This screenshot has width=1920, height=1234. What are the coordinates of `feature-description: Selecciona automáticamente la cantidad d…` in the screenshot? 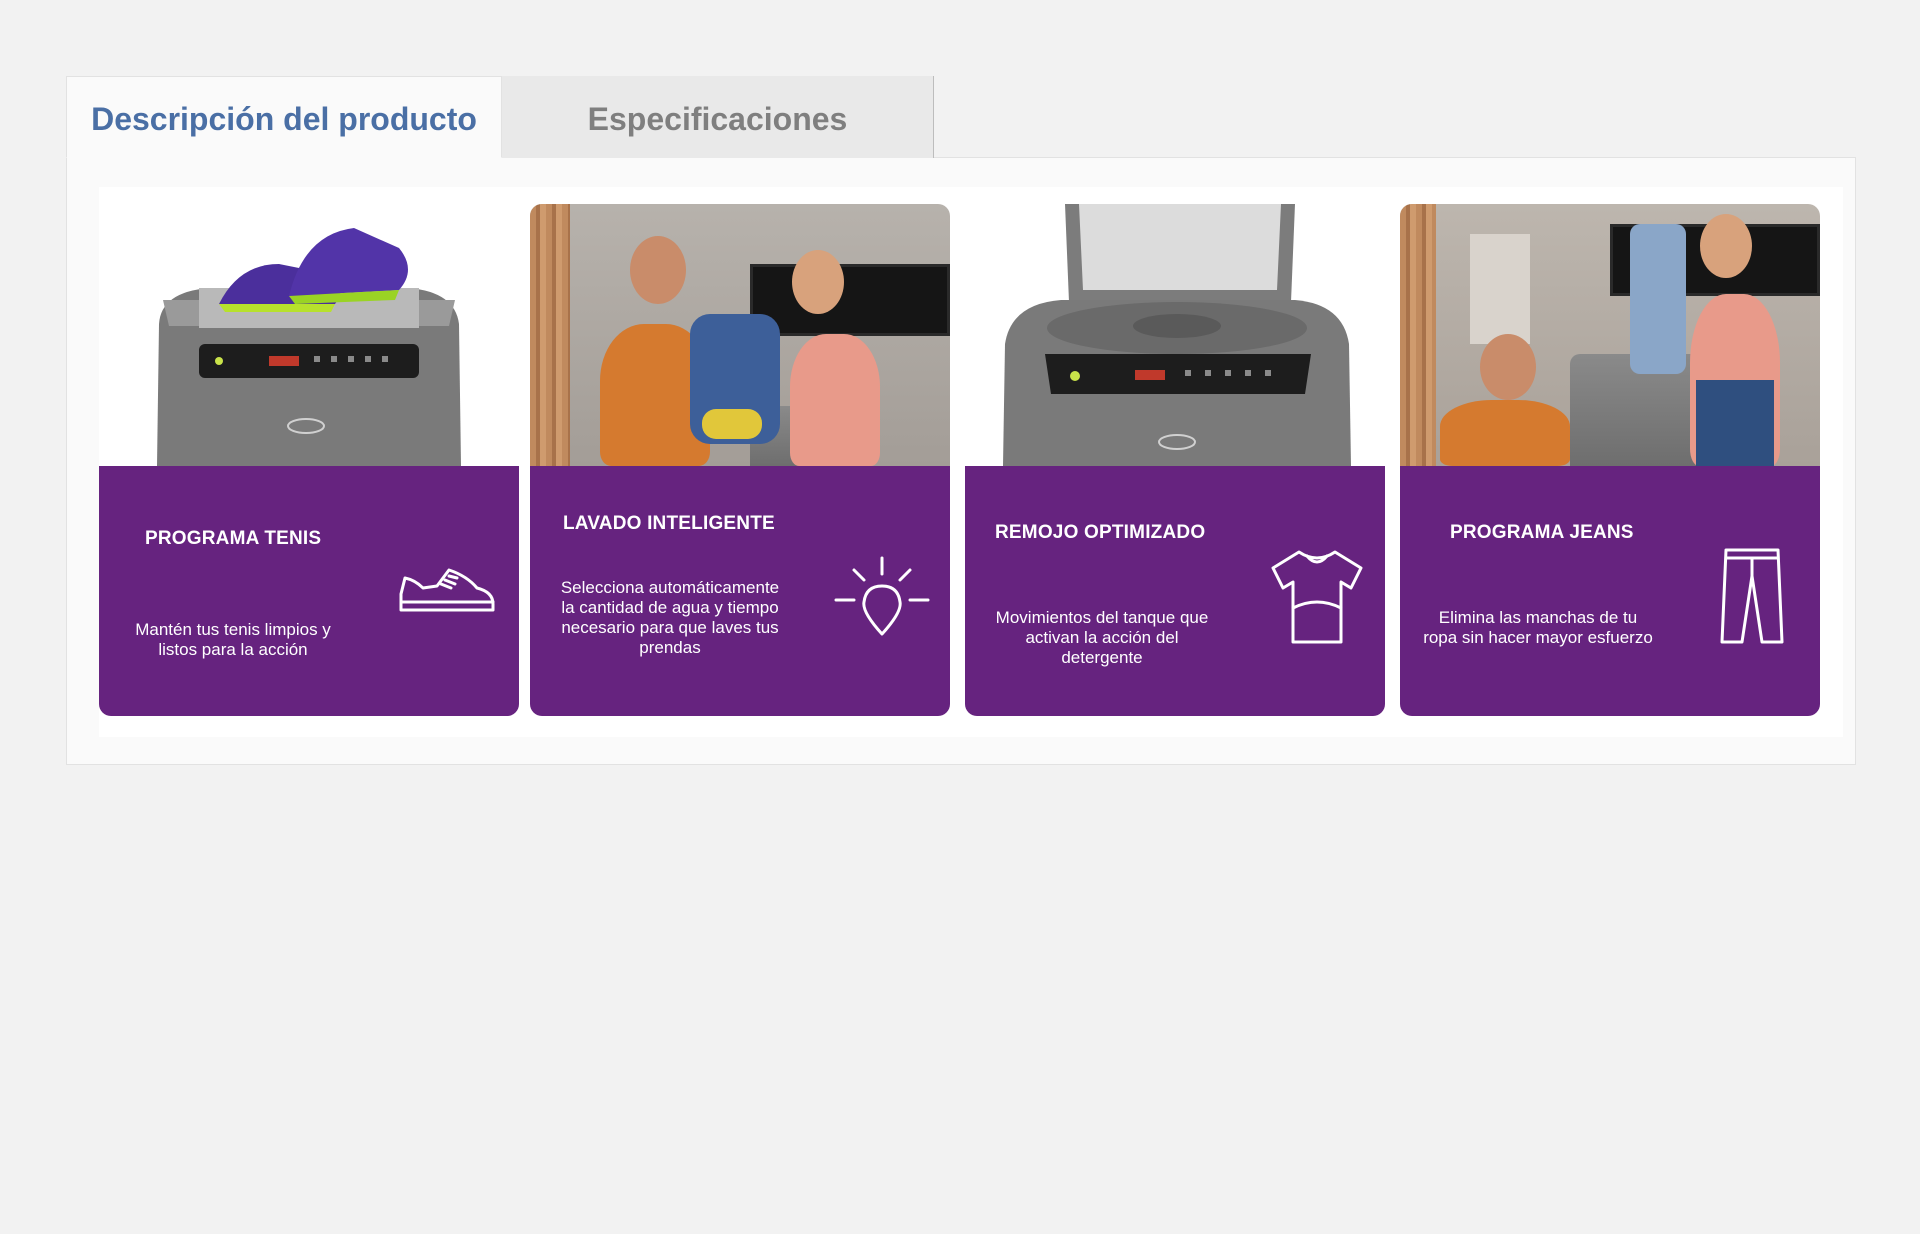 It's located at (670, 617).